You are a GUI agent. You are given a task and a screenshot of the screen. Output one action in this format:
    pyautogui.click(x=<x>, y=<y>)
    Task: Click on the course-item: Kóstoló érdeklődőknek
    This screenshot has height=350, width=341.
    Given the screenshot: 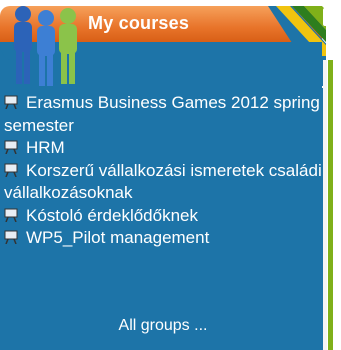 What is the action you would take?
    pyautogui.click(x=163, y=216)
    